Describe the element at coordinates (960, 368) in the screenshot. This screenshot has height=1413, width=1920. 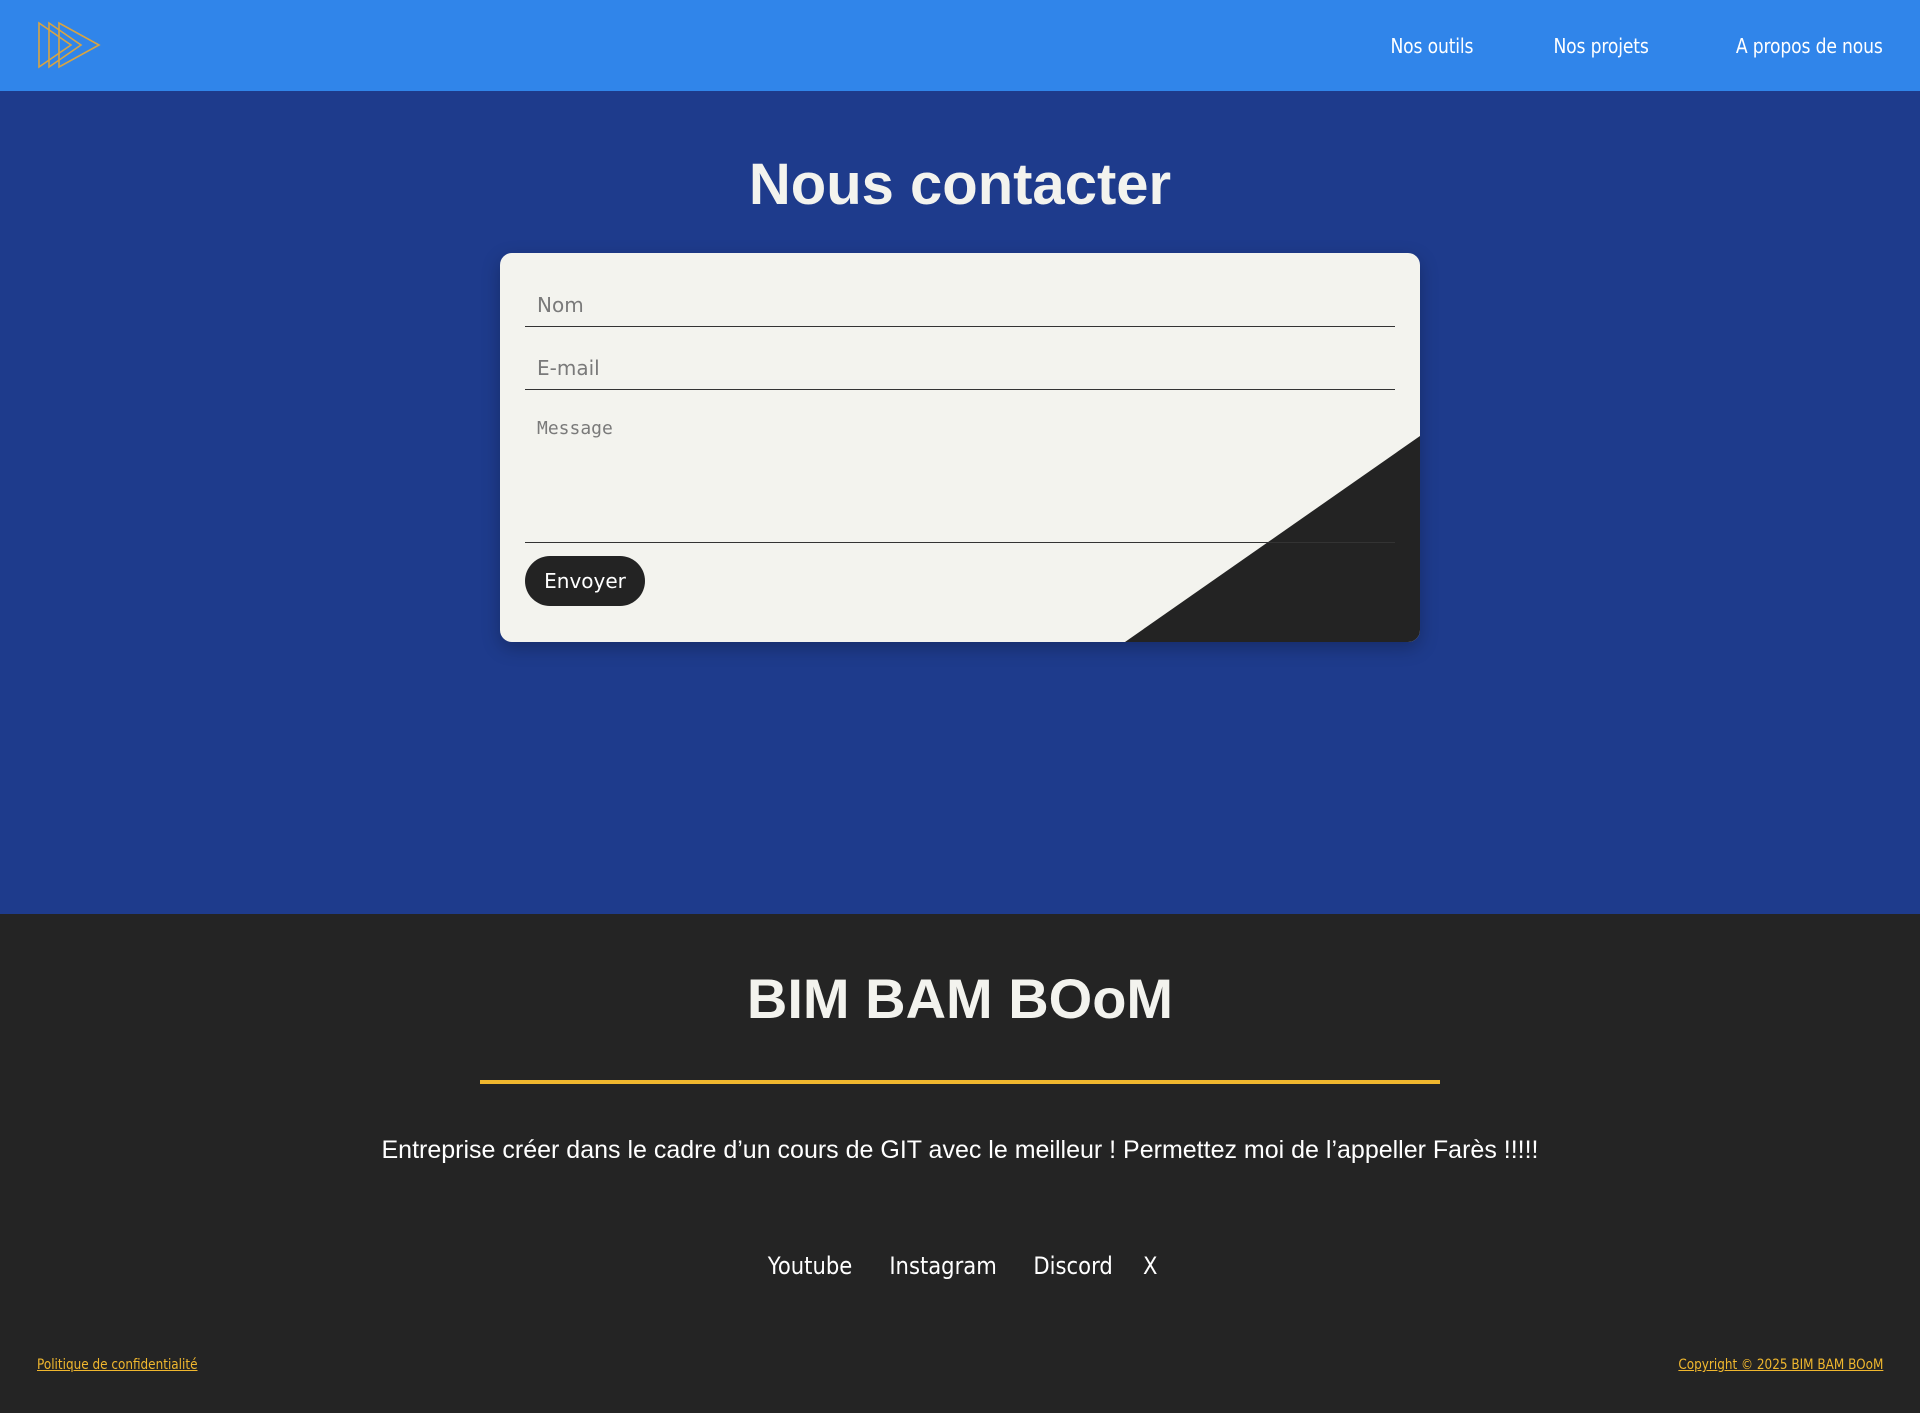
I see `email-input` at that location.